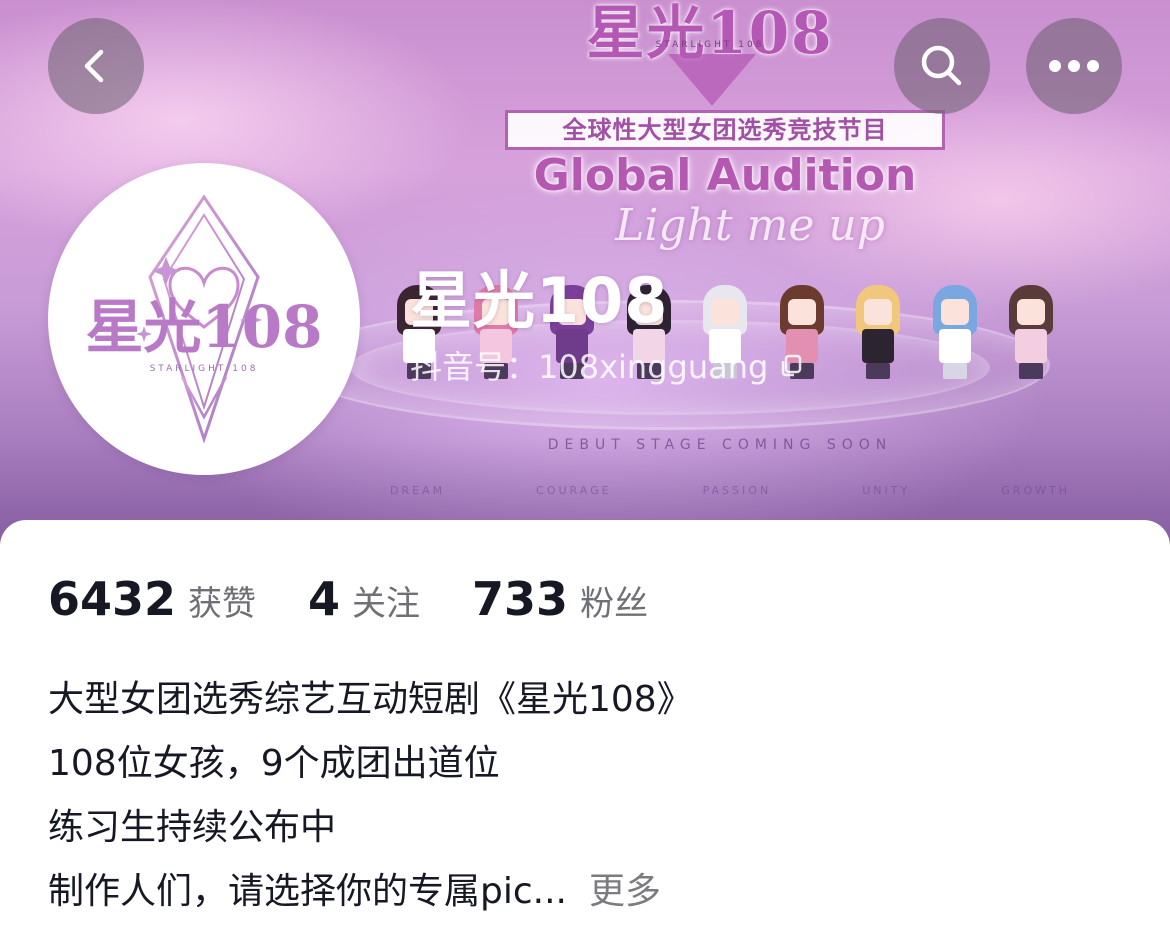 This screenshot has height=927, width=1170. I want to click on stat-likes: 6432 获赞, so click(152, 599).